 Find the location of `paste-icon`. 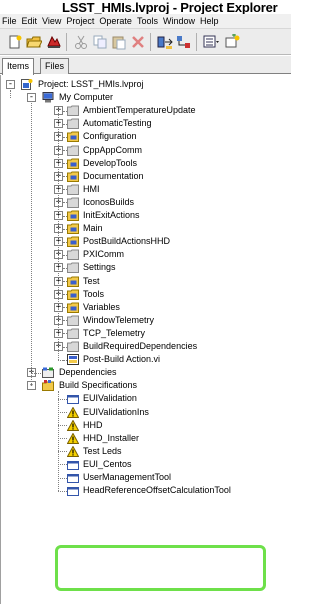

paste-icon is located at coordinates (119, 42).